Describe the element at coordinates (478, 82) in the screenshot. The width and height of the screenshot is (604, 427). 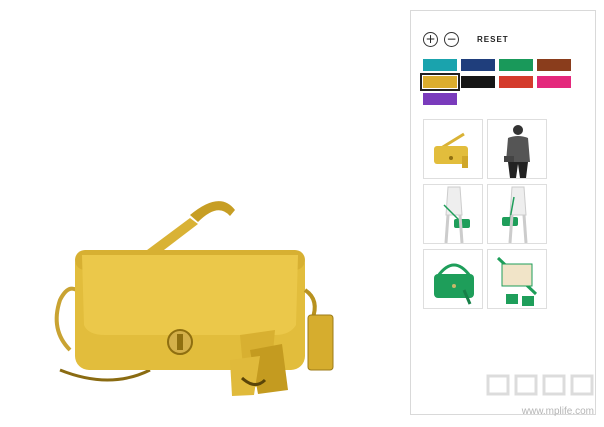
I see `swatch-black` at that location.